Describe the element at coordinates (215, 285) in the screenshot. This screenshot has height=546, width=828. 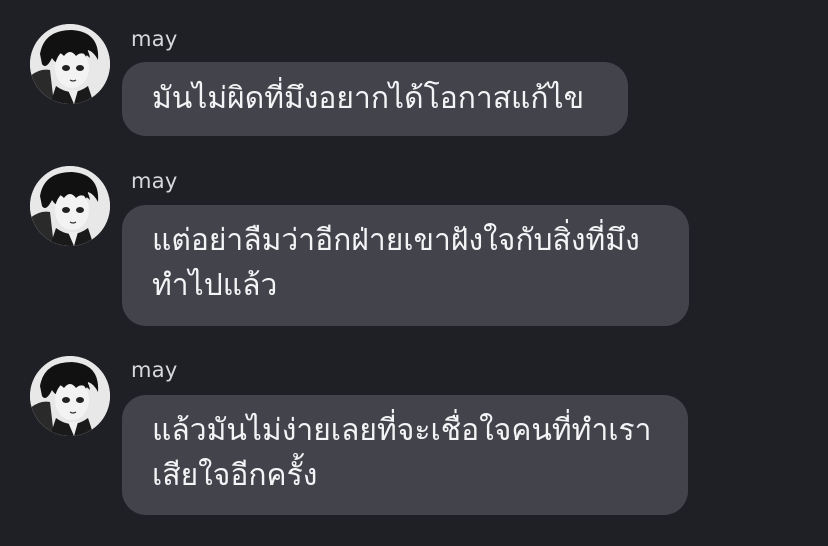
I see `message-text: ทำไปแล้ว` at that location.